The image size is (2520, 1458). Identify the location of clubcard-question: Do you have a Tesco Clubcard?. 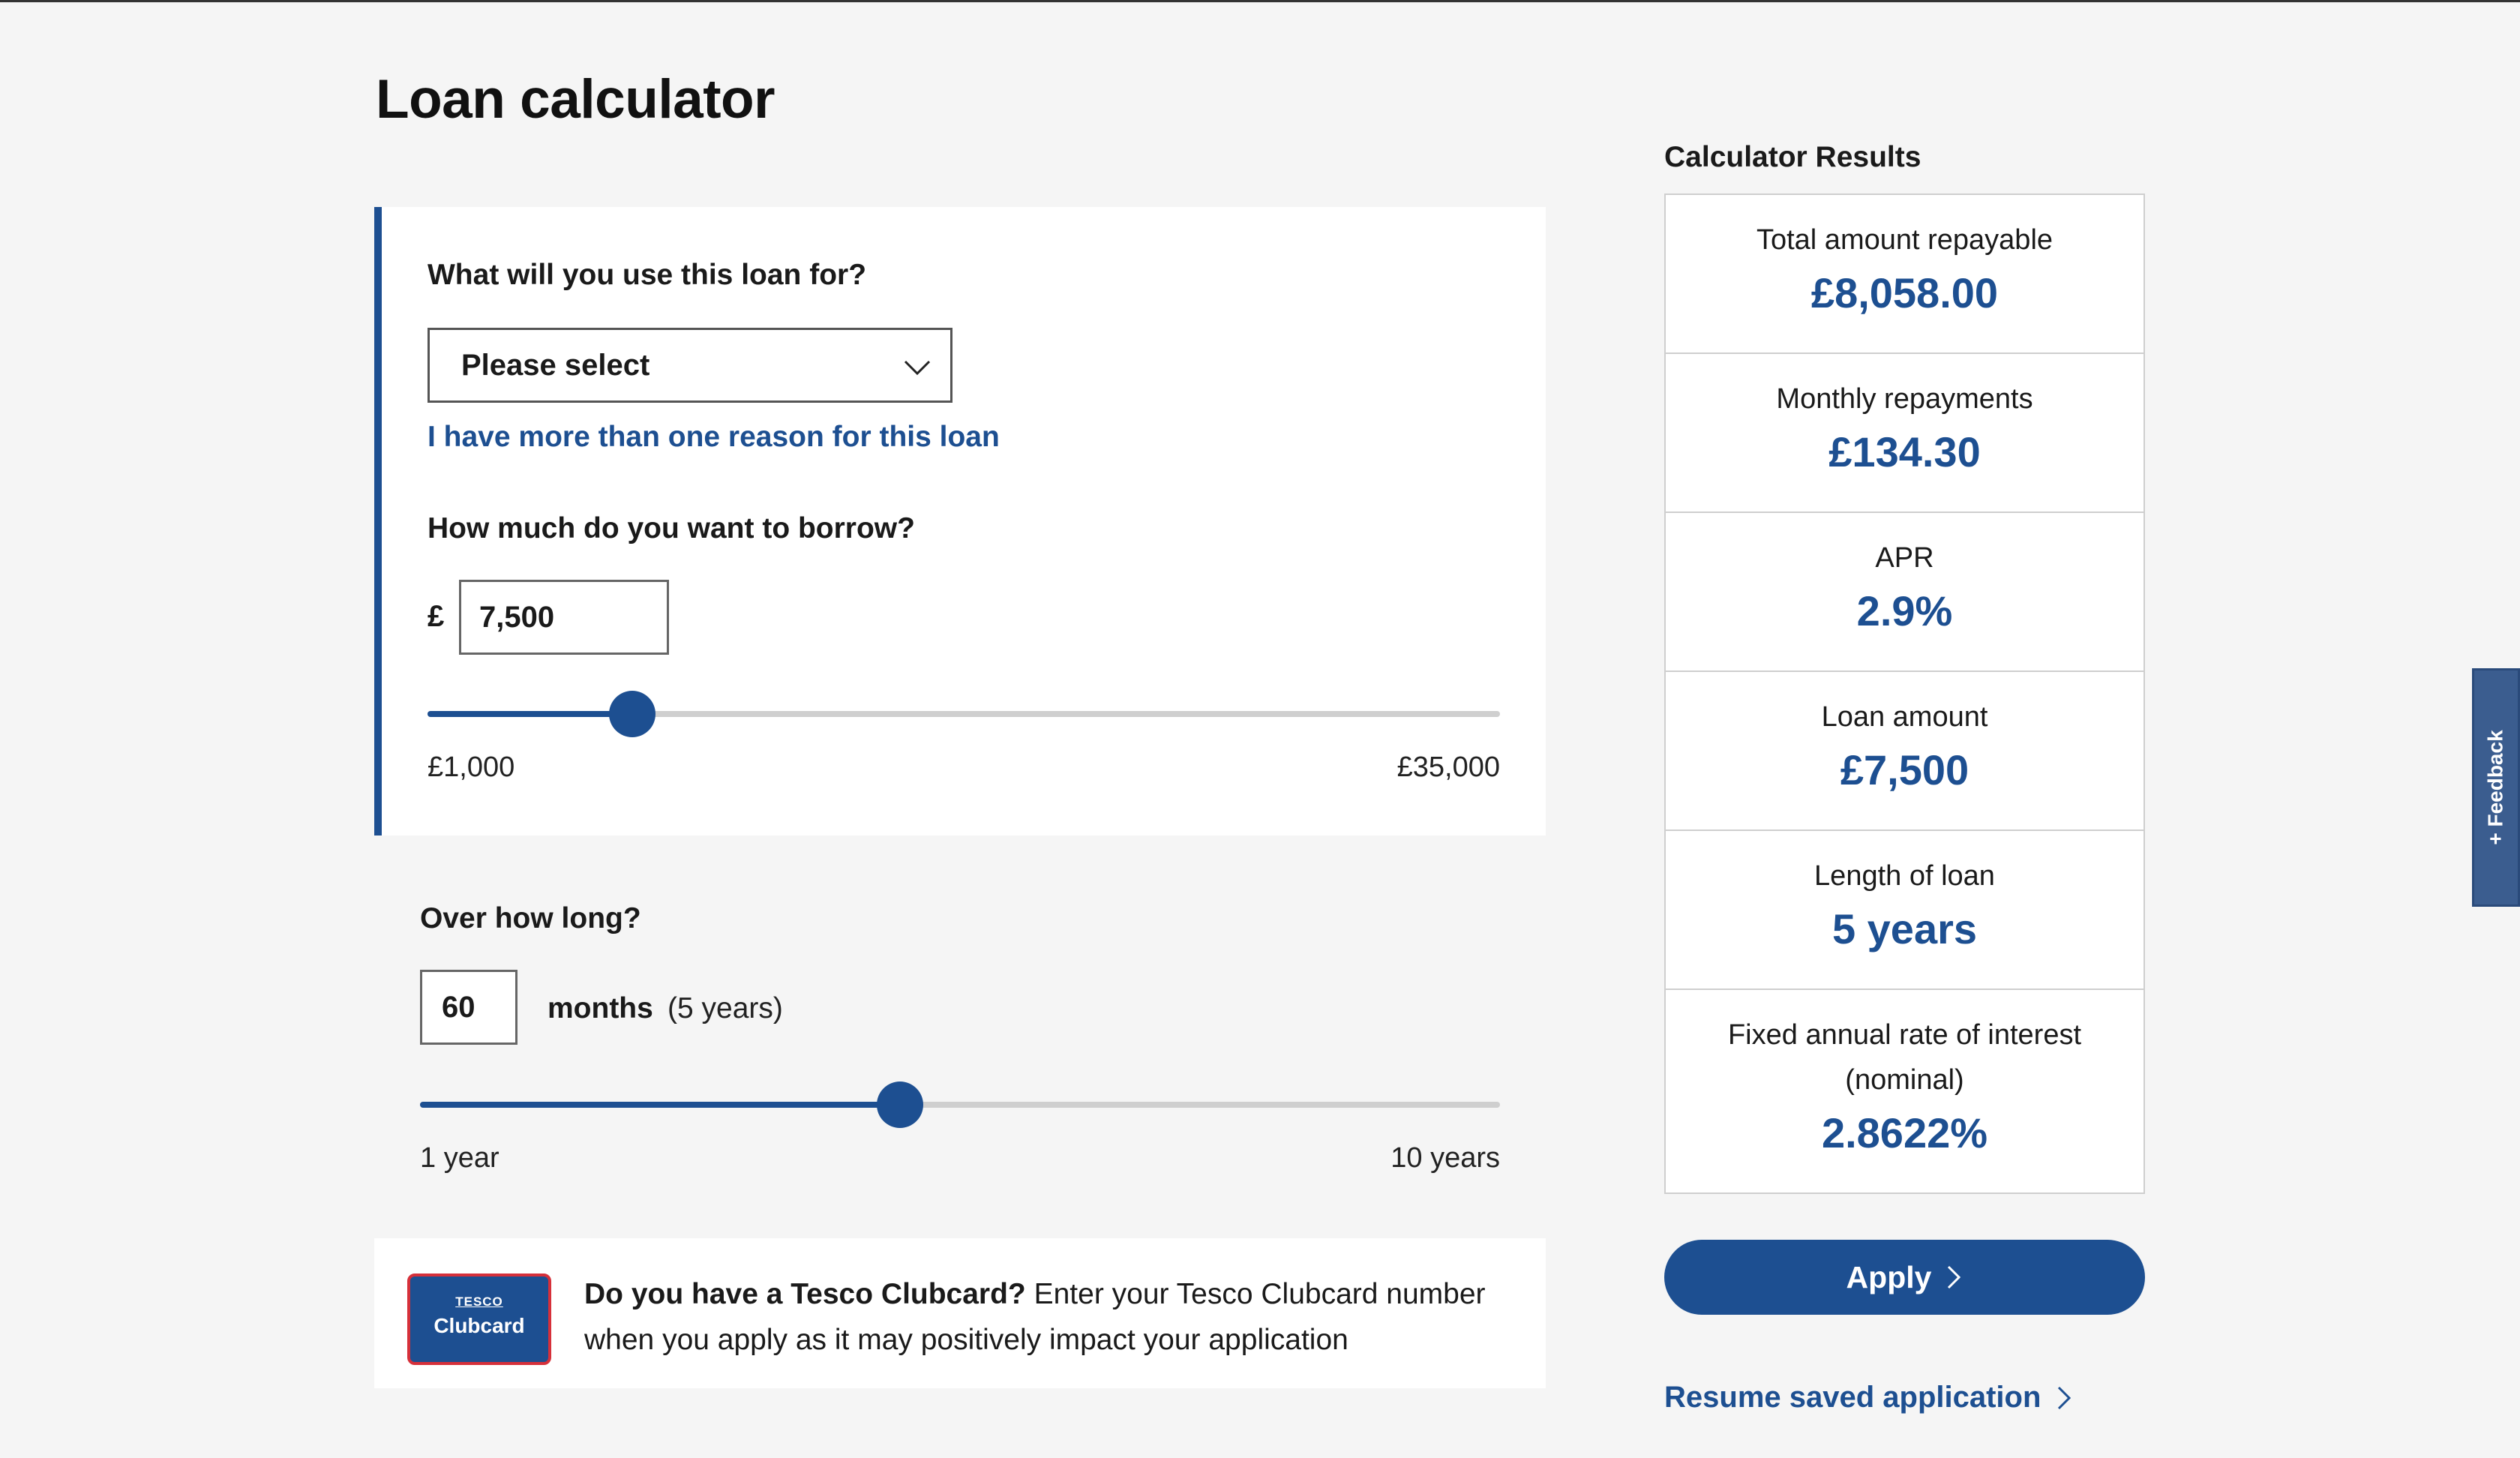
(805, 1294).